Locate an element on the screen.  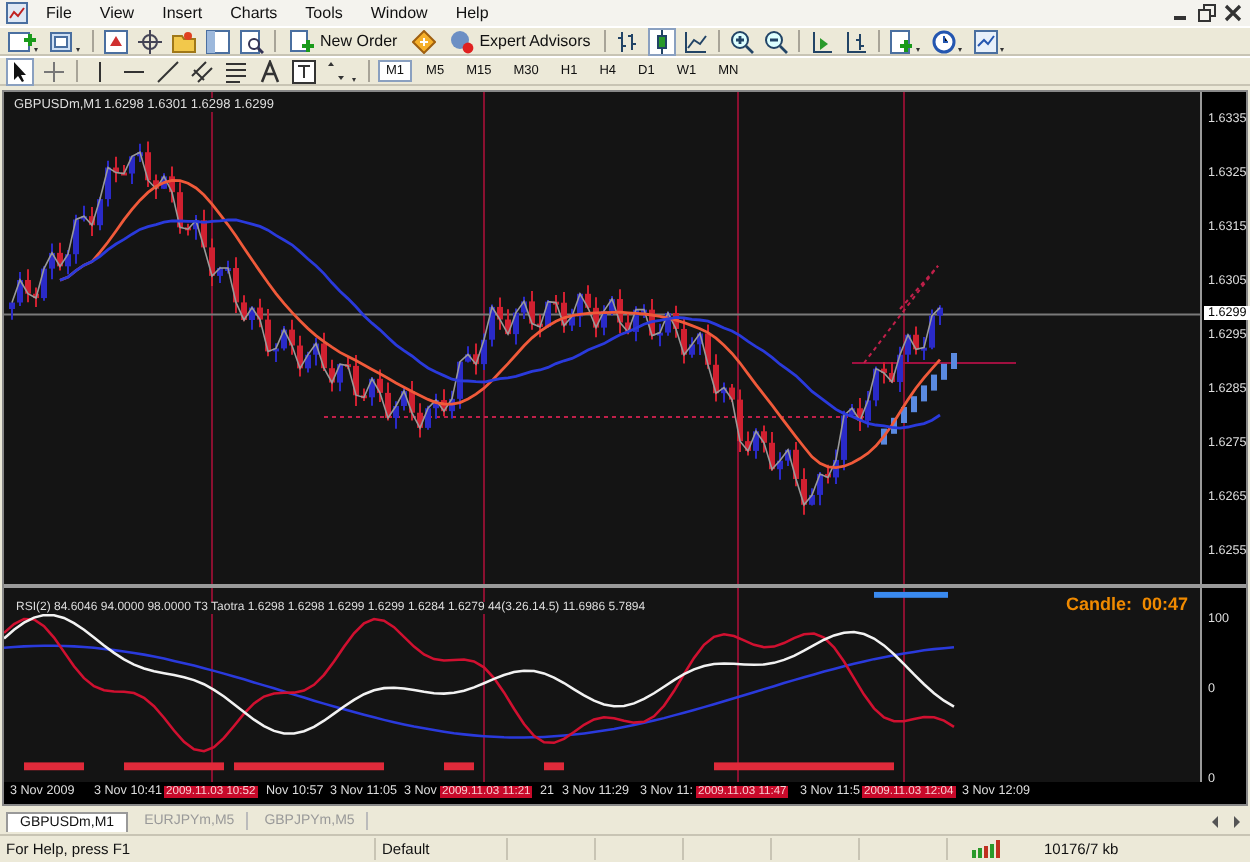
menu-item: Tools is located at coordinates (324, 13).